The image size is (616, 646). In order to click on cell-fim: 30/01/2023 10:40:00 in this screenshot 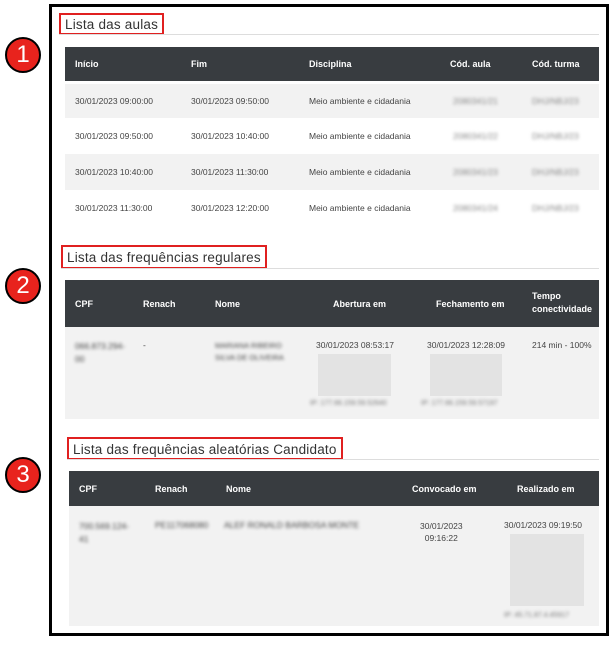, I will do `click(230, 136)`.